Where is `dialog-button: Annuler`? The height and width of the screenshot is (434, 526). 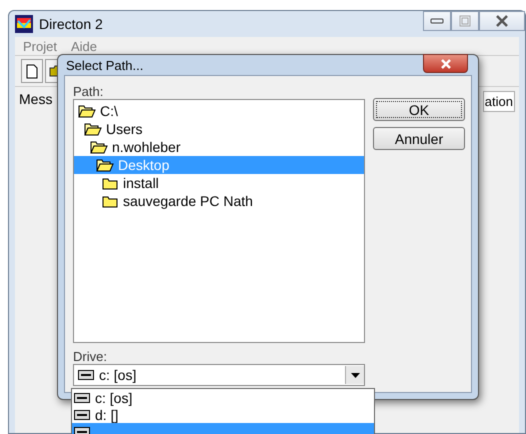 dialog-button: Annuler is located at coordinates (419, 138).